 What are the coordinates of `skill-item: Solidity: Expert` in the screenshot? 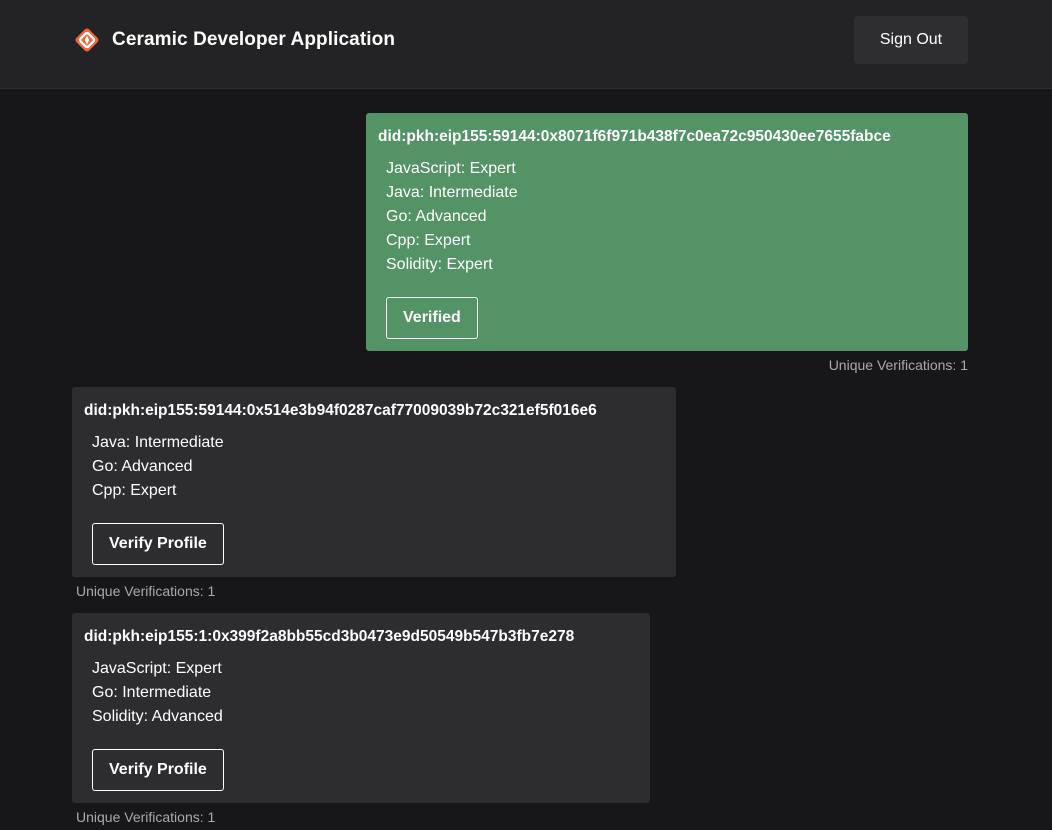 It's located at (439, 264).